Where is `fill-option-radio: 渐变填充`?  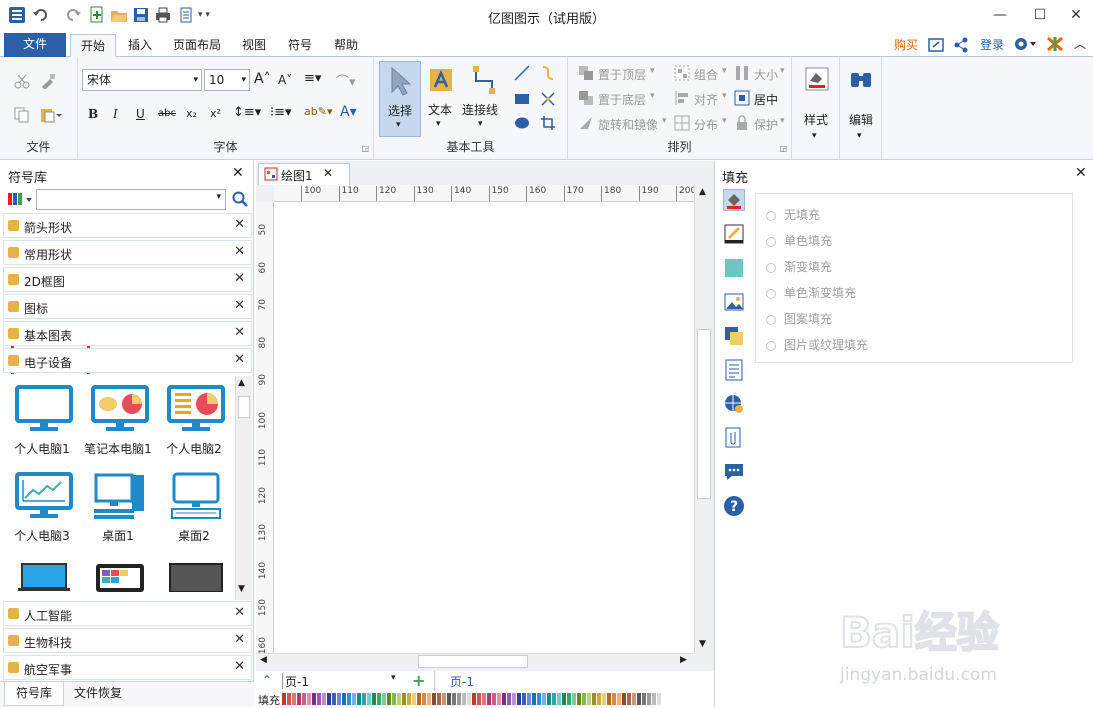 fill-option-radio: 渐变填充 is located at coordinates (799, 266).